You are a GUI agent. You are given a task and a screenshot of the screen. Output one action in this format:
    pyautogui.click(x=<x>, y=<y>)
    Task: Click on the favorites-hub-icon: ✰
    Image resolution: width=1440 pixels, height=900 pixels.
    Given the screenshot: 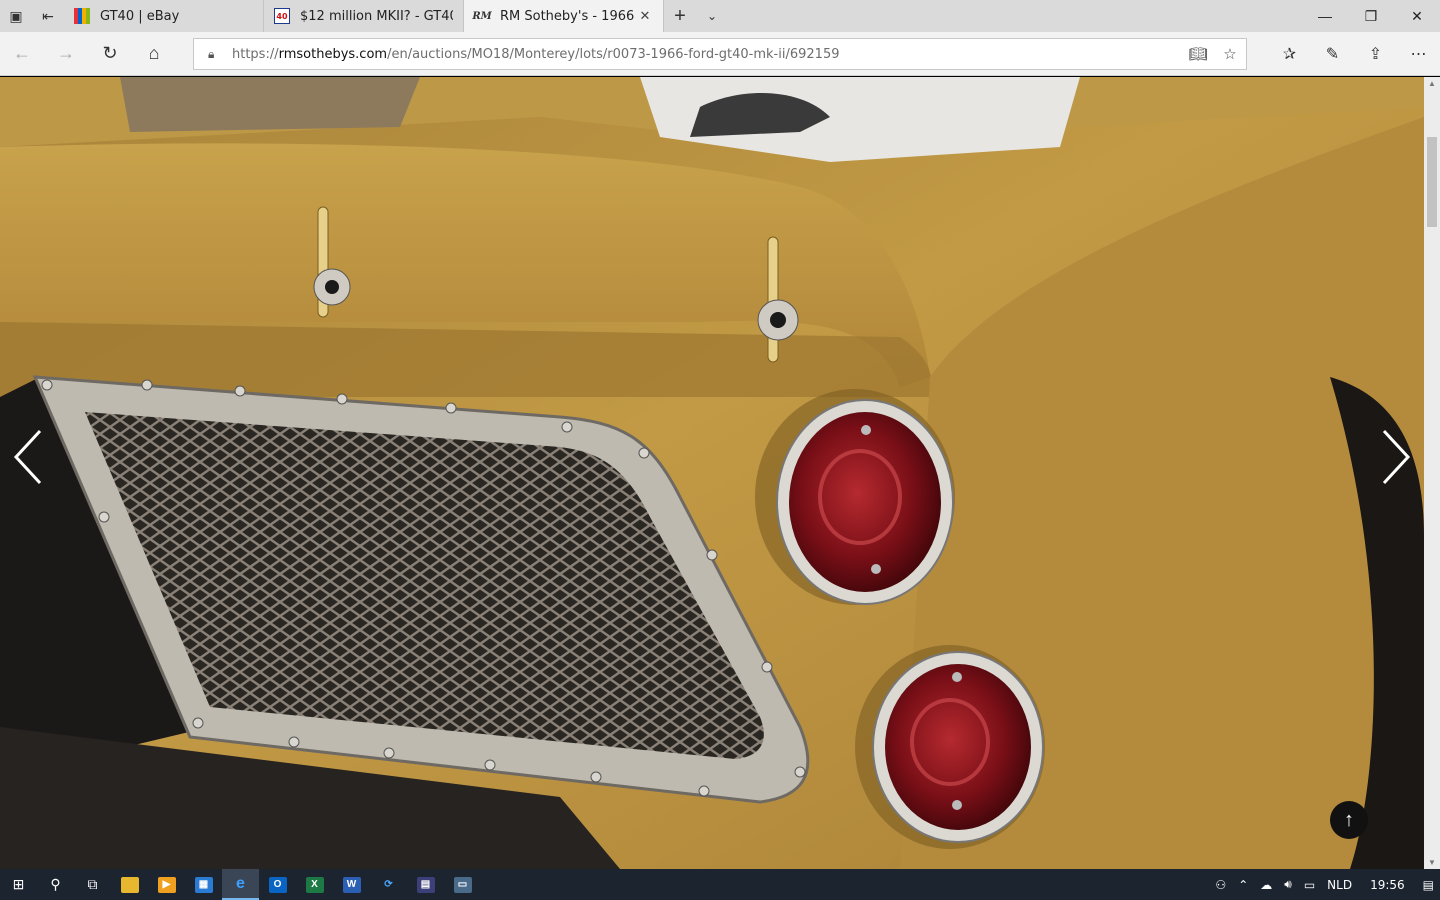 What is the action you would take?
    pyautogui.click(x=1289, y=54)
    